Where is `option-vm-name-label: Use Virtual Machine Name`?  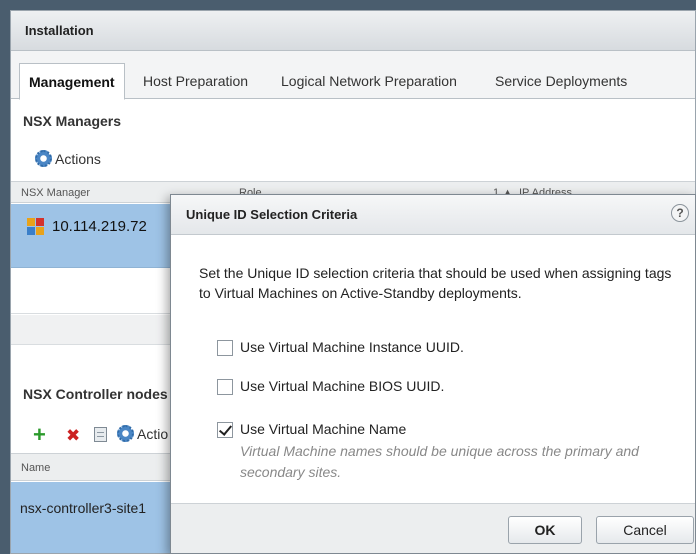
option-vm-name-label: Use Virtual Machine Name is located at coordinates (323, 429).